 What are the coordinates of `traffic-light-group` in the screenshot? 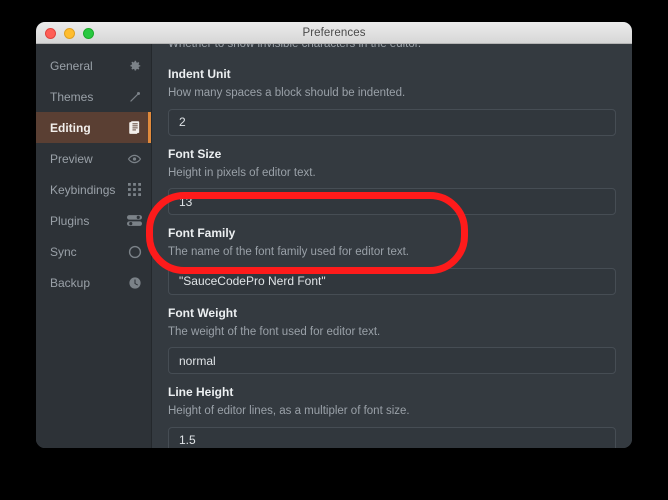 It's located at (69, 33).